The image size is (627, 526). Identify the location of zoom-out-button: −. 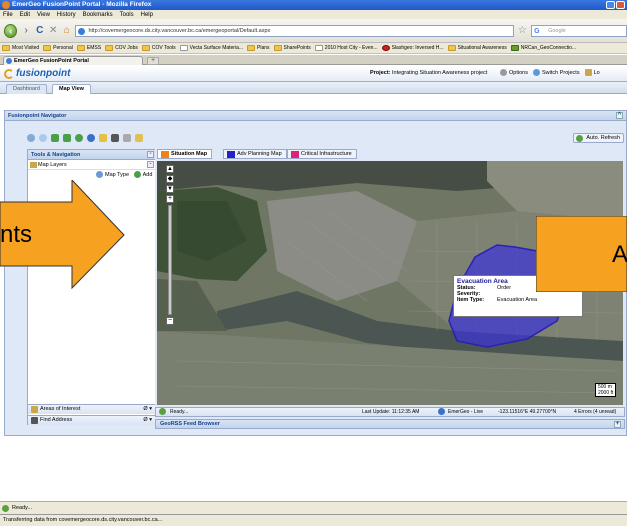
(170, 321).